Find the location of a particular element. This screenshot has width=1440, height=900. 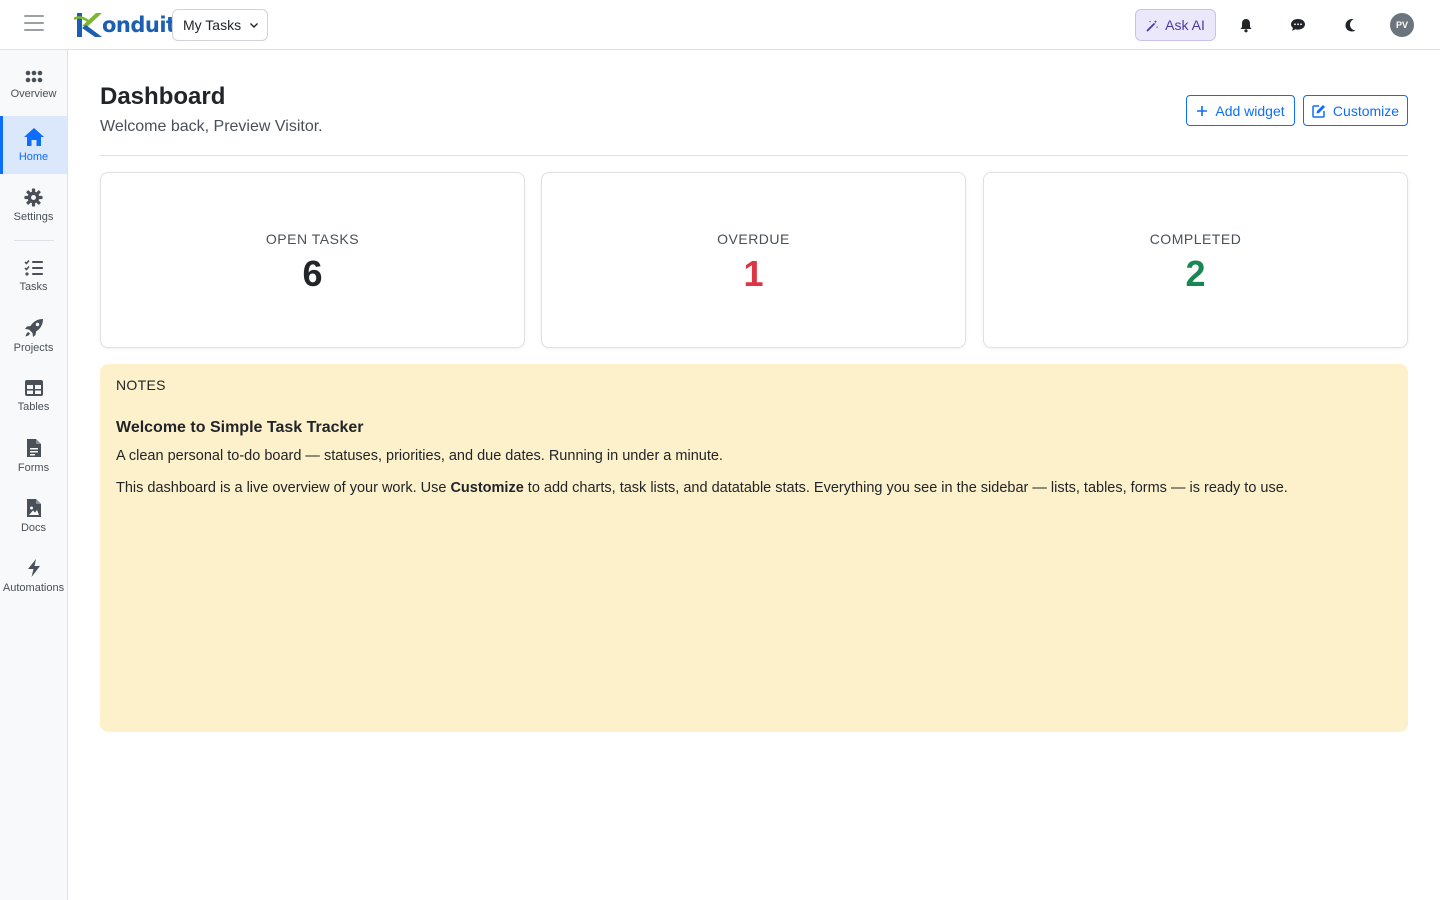

workspace-label: My Tasks is located at coordinates (212, 25).